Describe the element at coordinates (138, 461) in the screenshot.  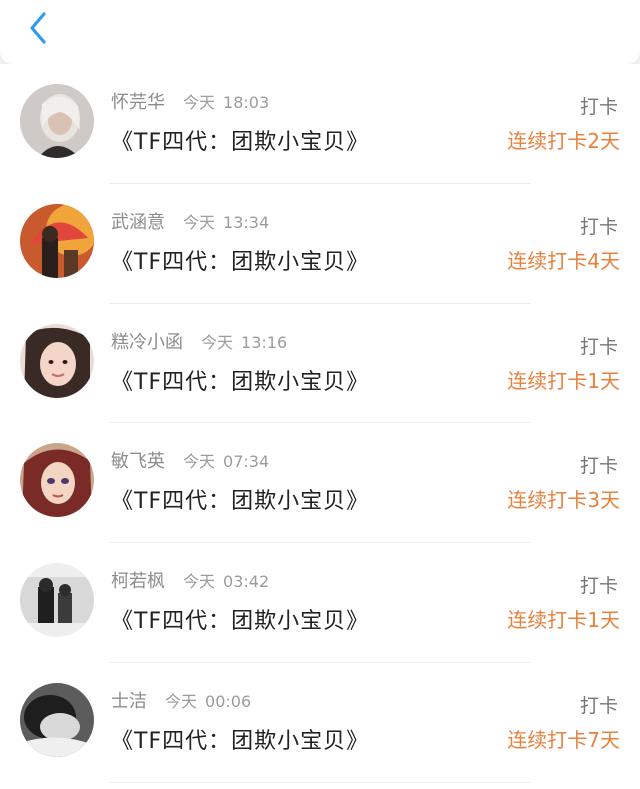
I see `user-name: 敏飞英` at that location.